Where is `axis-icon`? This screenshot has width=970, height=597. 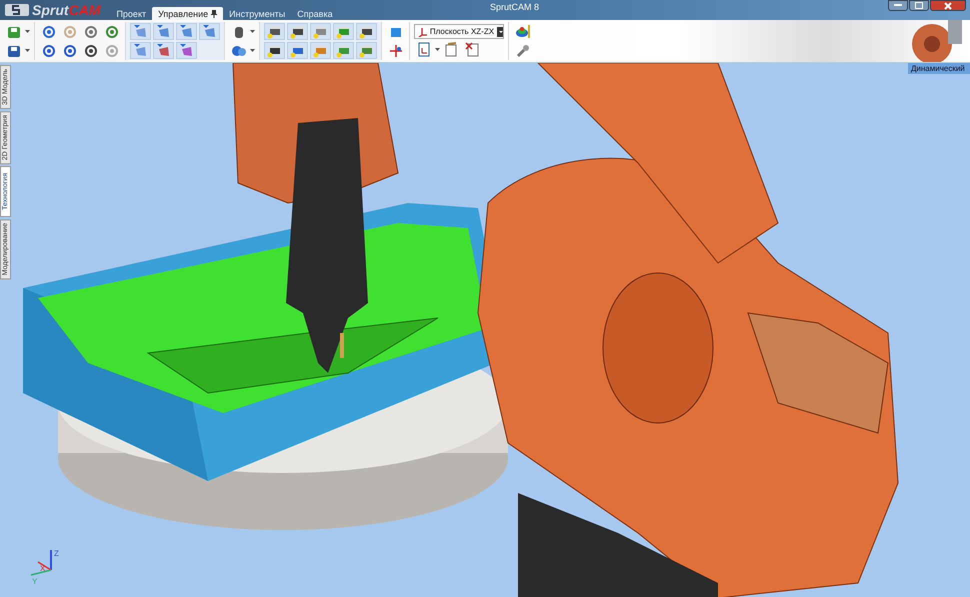
axis-icon is located at coordinates (395, 51).